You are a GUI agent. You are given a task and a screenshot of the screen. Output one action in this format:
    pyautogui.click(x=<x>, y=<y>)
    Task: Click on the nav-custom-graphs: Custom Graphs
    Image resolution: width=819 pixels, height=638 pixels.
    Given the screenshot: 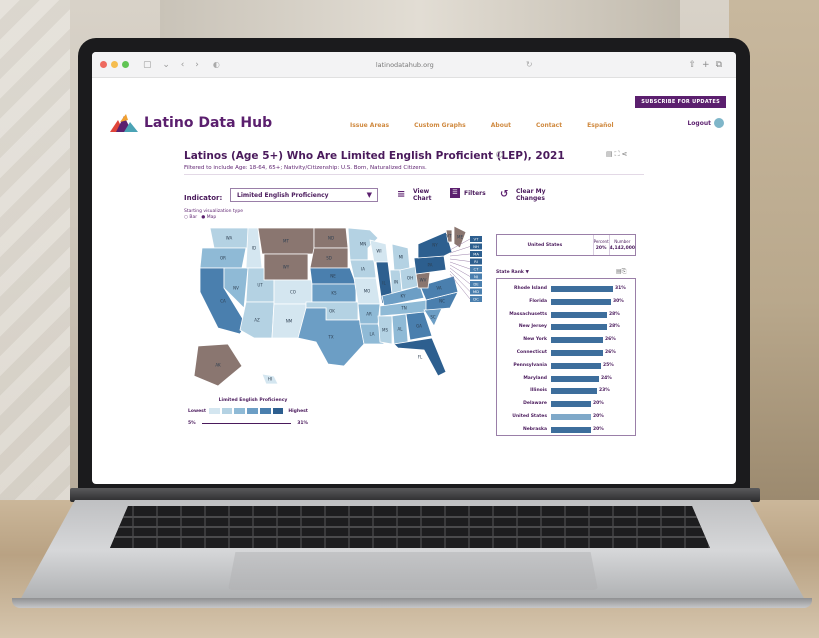 What is the action you would take?
    pyautogui.click(x=440, y=125)
    